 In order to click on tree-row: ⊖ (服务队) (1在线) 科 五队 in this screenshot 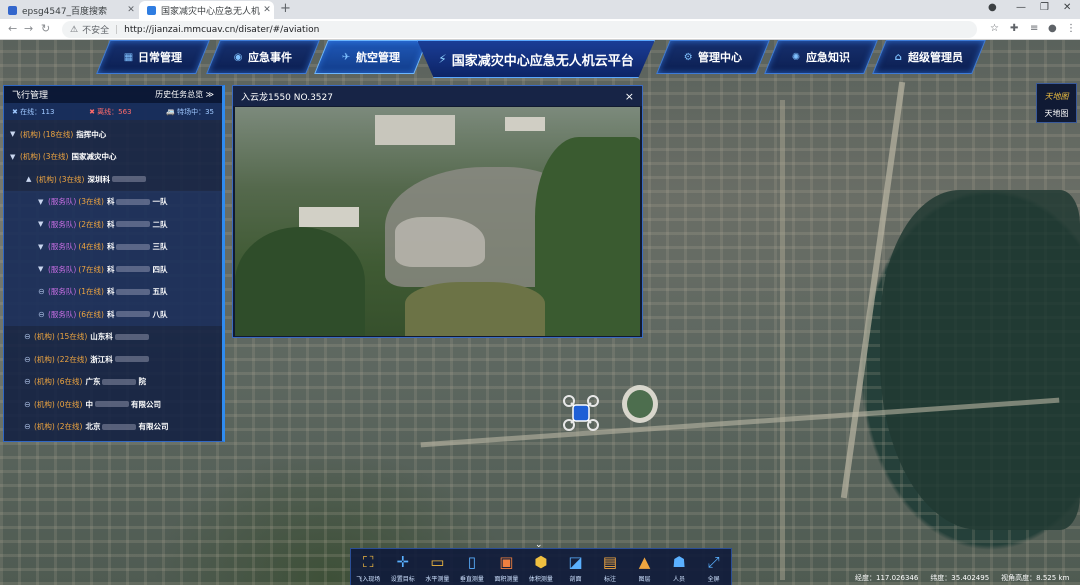, I will do `click(113, 291)`.